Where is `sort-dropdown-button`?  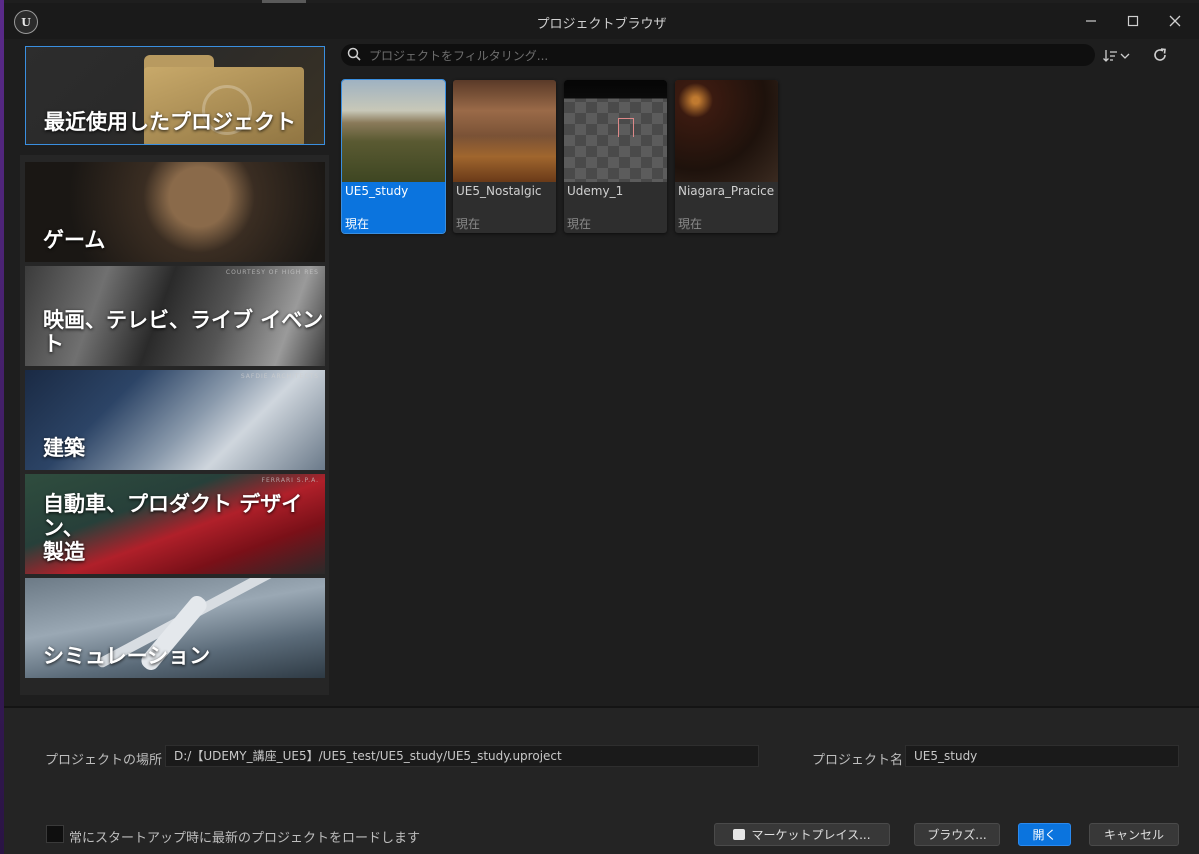 sort-dropdown-button is located at coordinates (1120, 56).